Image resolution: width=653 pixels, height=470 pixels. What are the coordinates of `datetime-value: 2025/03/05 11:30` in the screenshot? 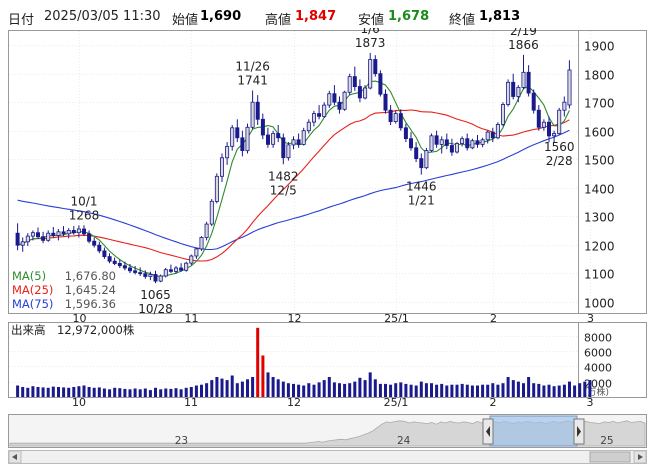 It's located at (102, 16).